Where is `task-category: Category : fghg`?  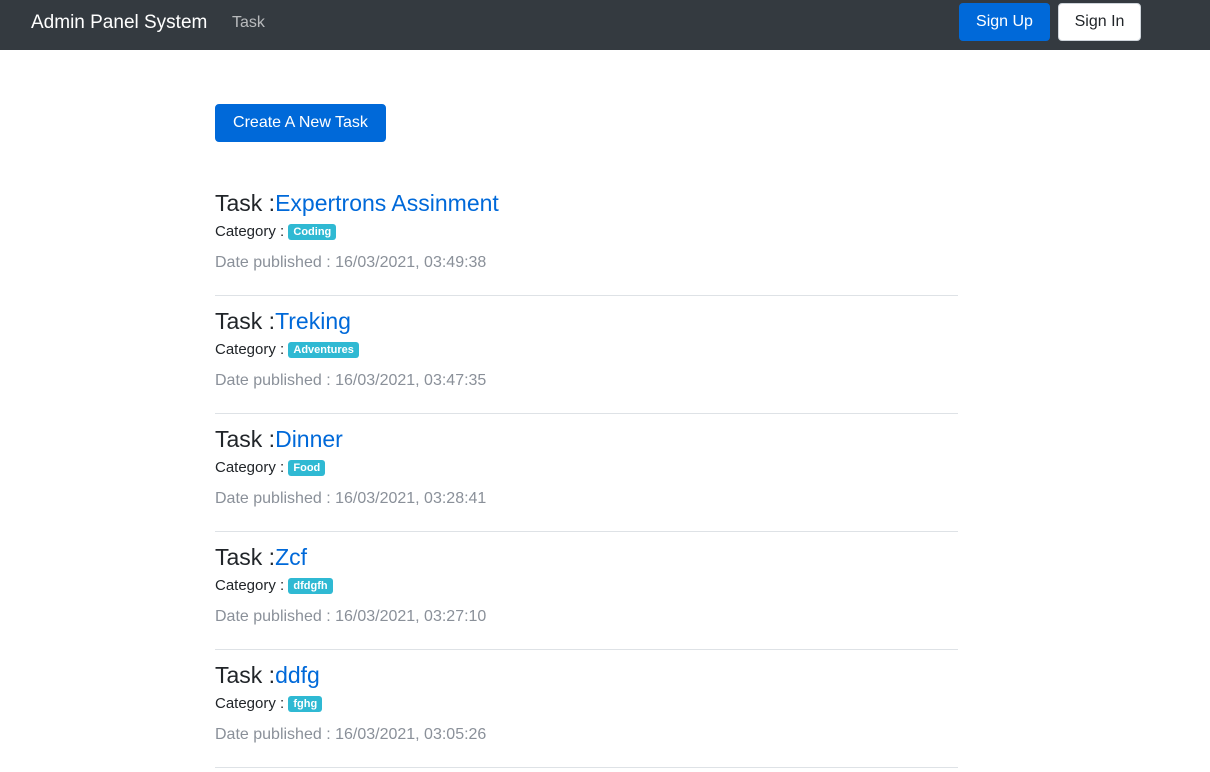 task-category: Category : fghg is located at coordinates (269, 704).